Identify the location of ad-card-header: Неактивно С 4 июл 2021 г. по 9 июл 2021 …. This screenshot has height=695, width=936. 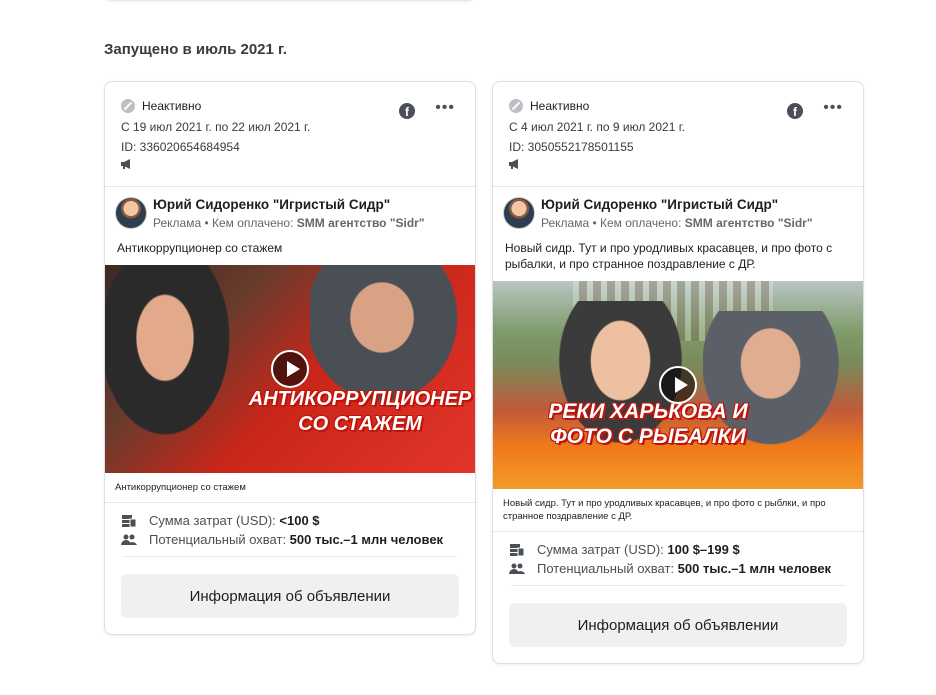
(678, 134).